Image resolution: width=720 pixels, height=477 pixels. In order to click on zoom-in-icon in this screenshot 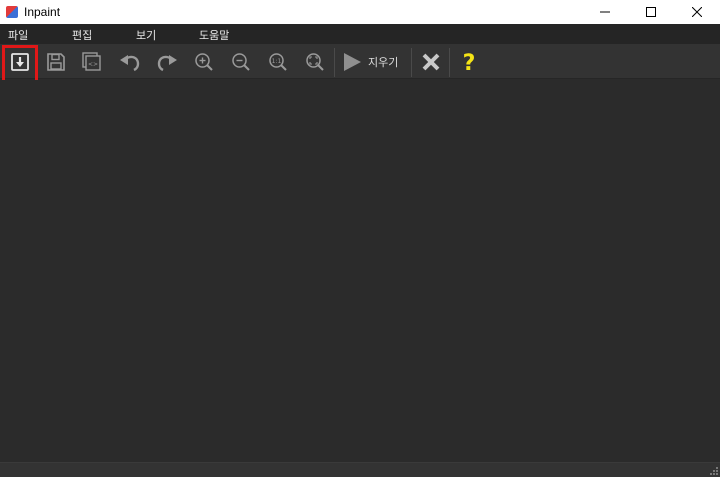, I will do `click(204, 62)`.